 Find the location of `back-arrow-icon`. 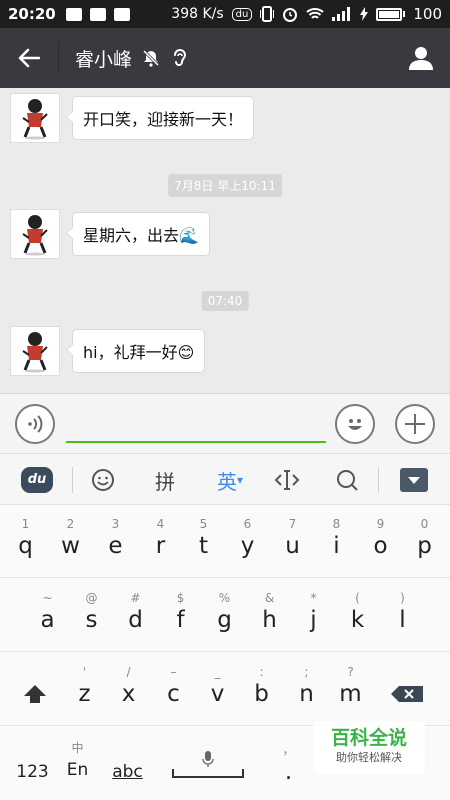

back-arrow-icon is located at coordinates (29, 58).